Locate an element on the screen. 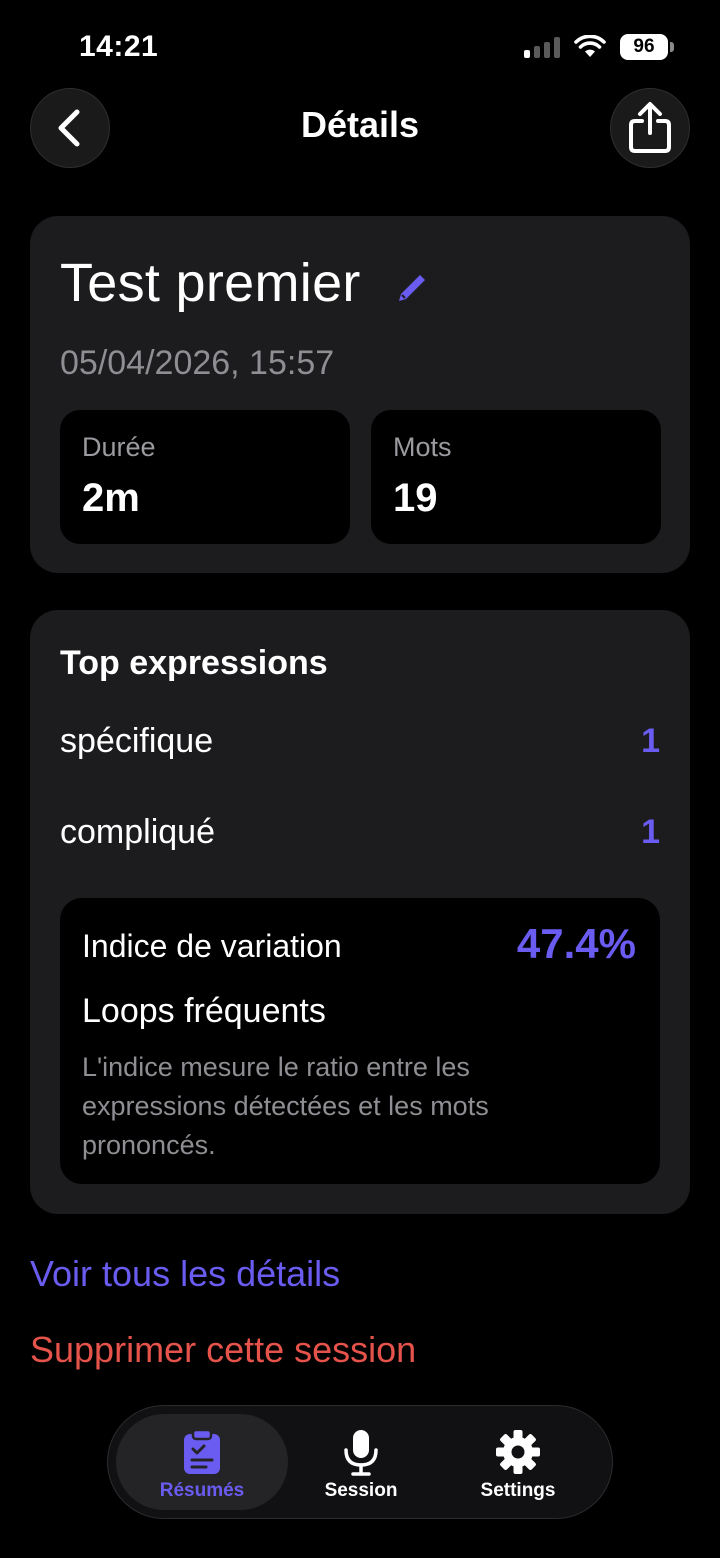 The image size is (720, 1558). session-title: Test premier is located at coordinates (210, 283).